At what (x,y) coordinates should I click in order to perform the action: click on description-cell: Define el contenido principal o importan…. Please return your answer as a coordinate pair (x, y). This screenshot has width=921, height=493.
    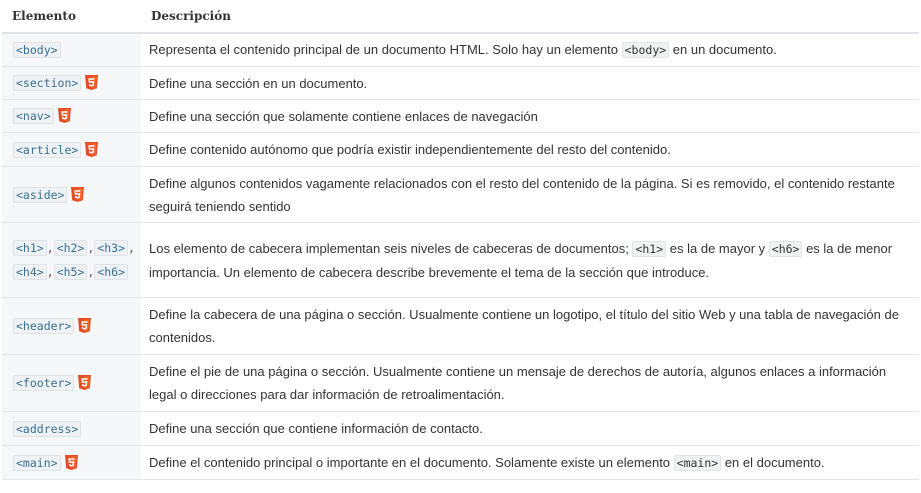
    Looking at the image, I should click on (530, 462).